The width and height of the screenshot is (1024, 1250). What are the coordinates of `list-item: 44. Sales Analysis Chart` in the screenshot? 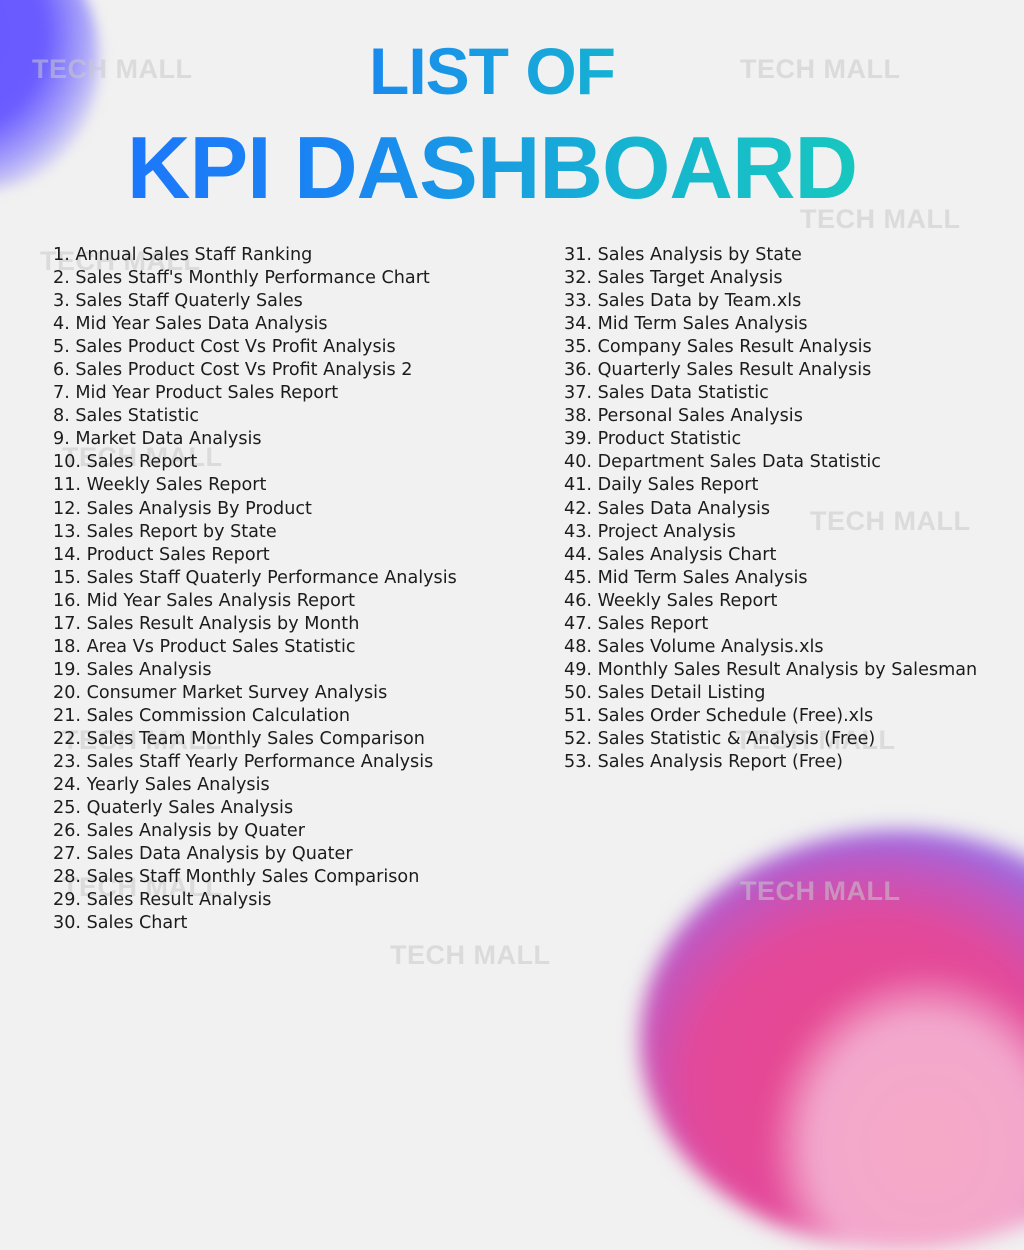 It's located at (670, 554).